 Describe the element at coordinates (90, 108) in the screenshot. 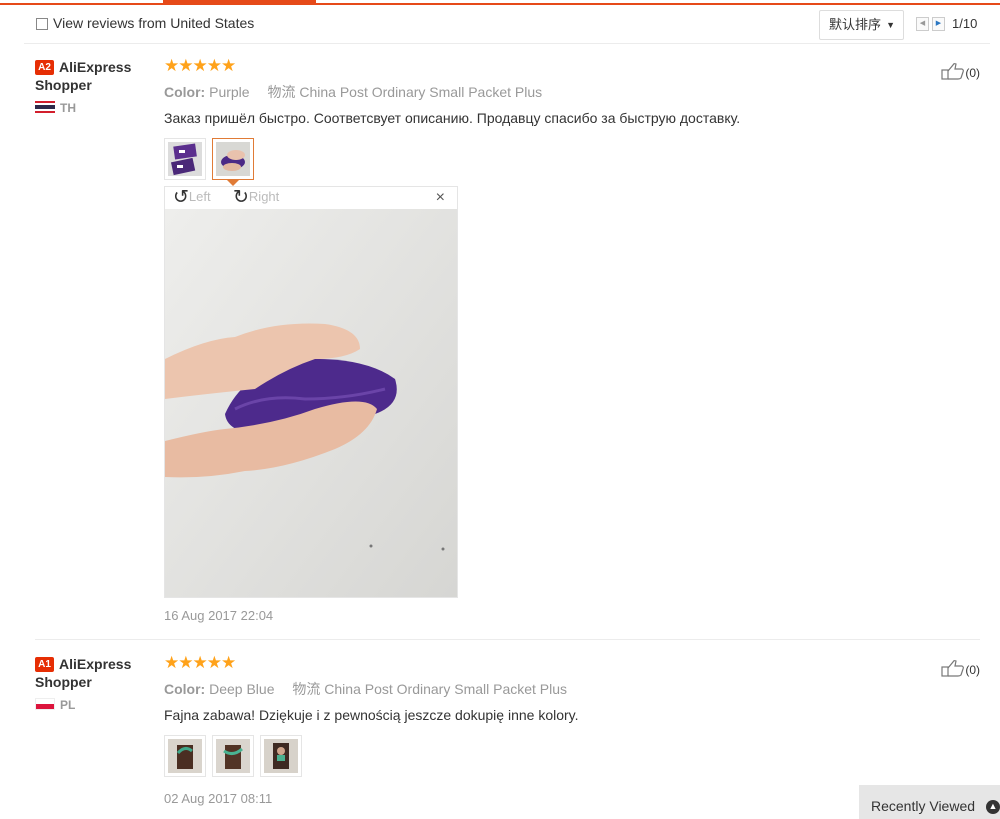

I see `reviewer-country: TH` at that location.